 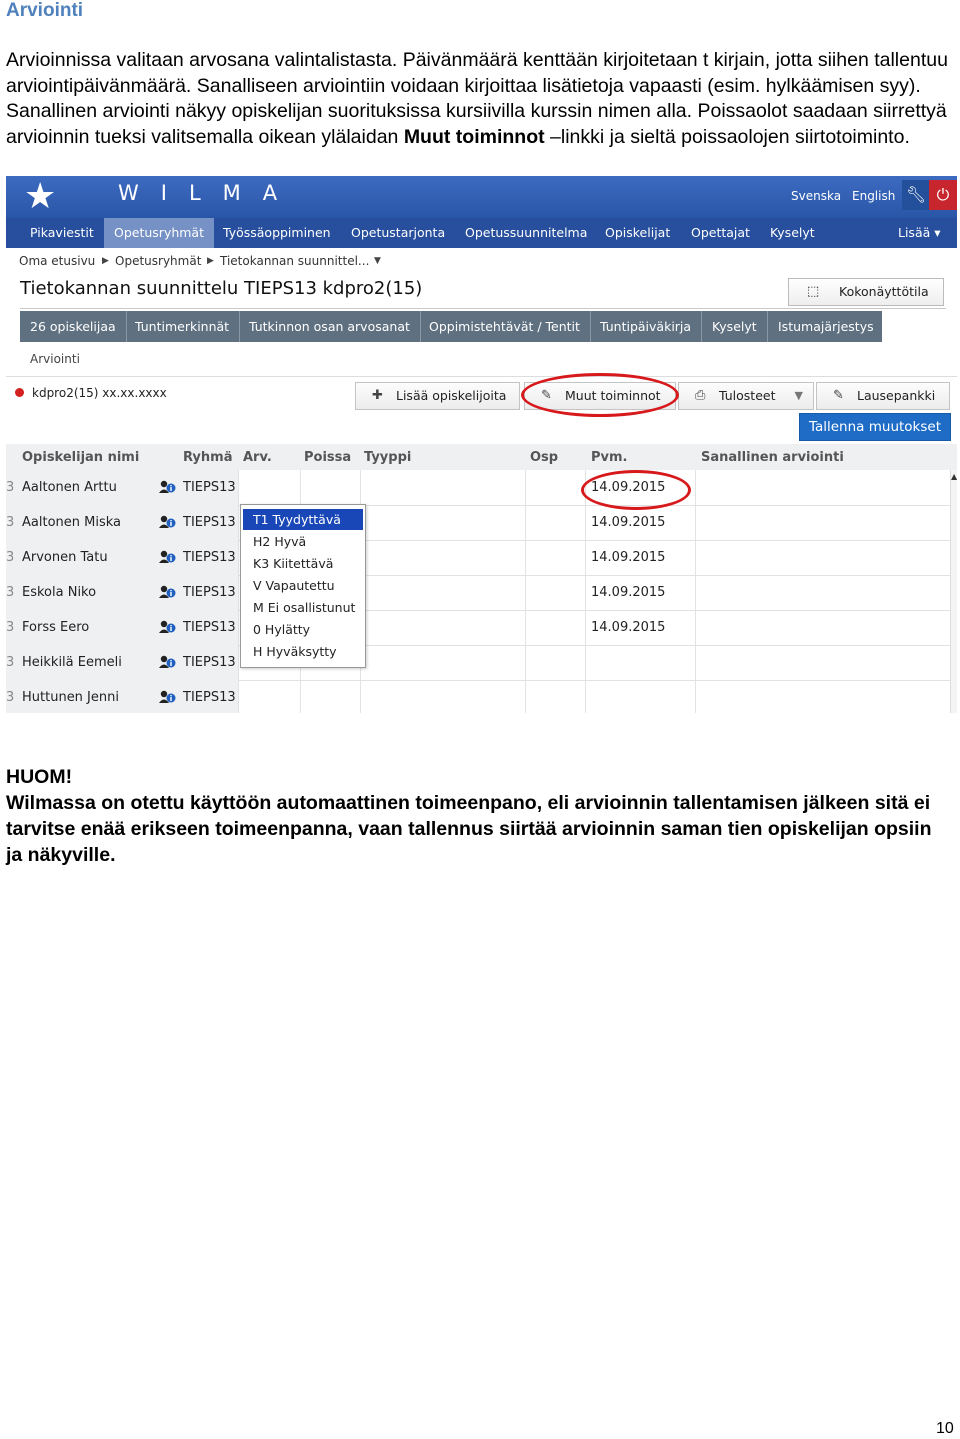 What do you see at coordinates (303, 541) in the screenshot?
I see `grade-option: H2 Hyvä` at bounding box center [303, 541].